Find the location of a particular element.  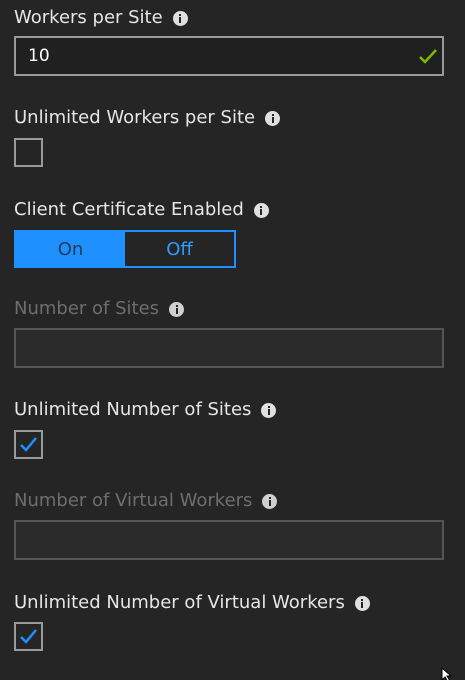

workers-per-site-input is located at coordinates (229, 56).